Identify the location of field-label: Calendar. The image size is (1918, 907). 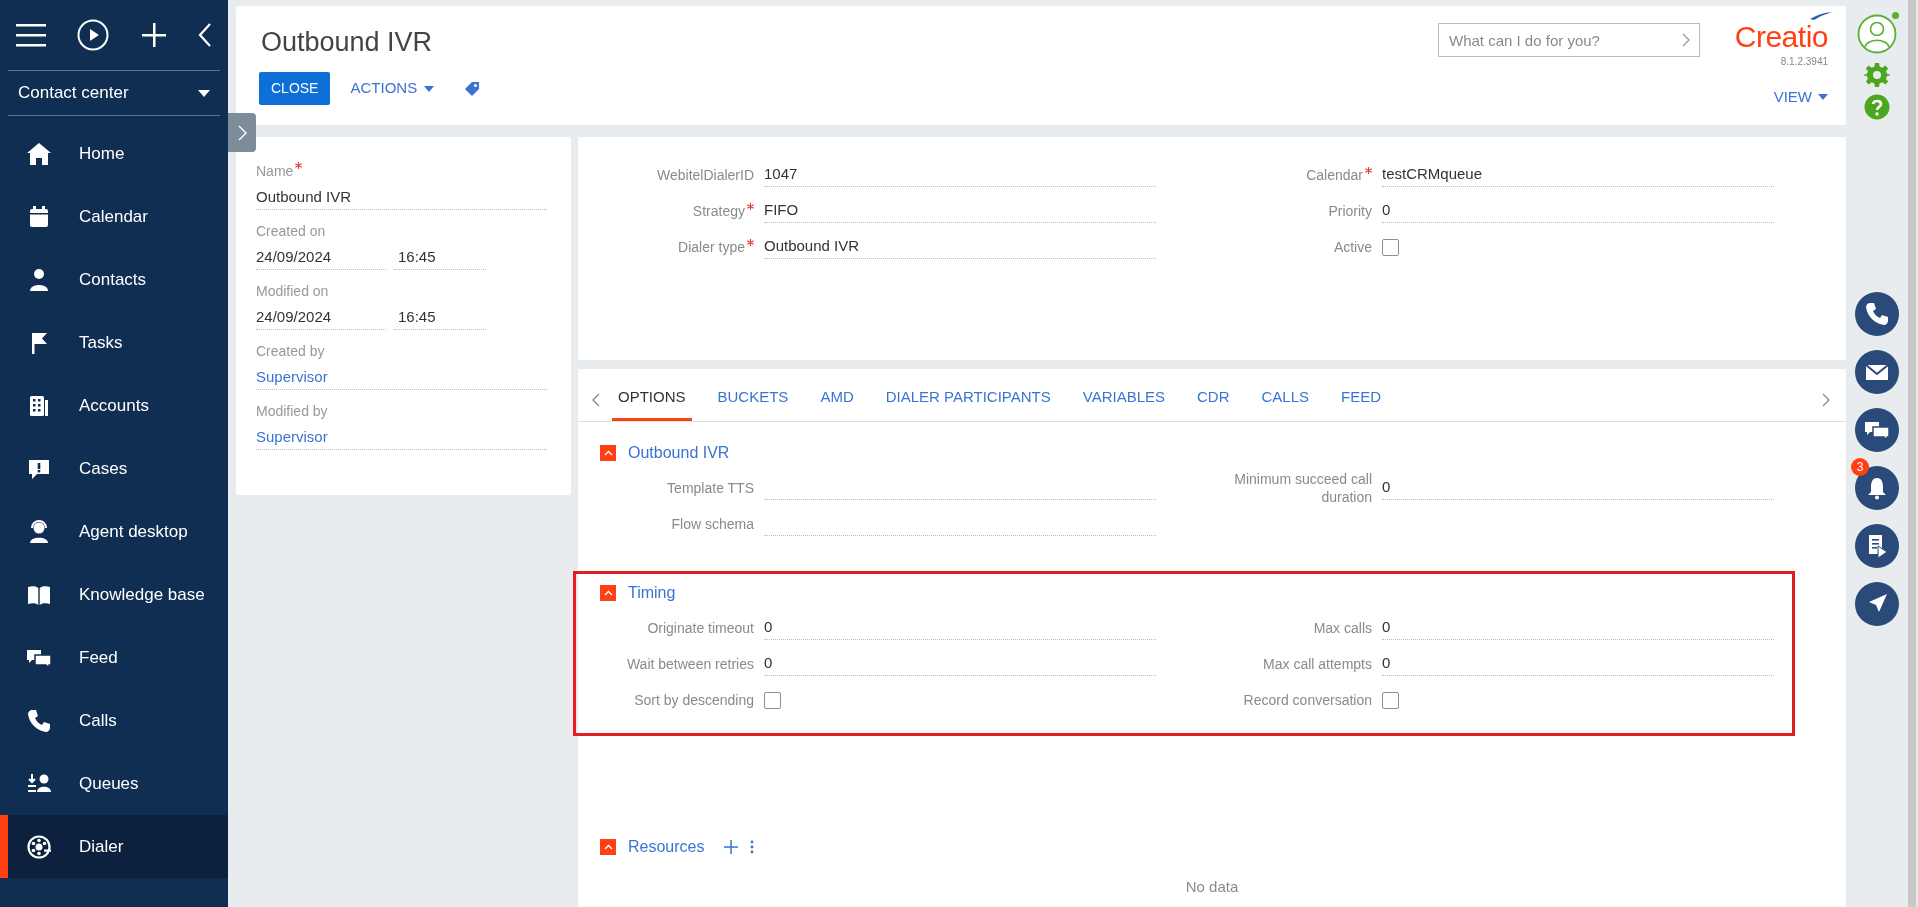
(1339, 175).